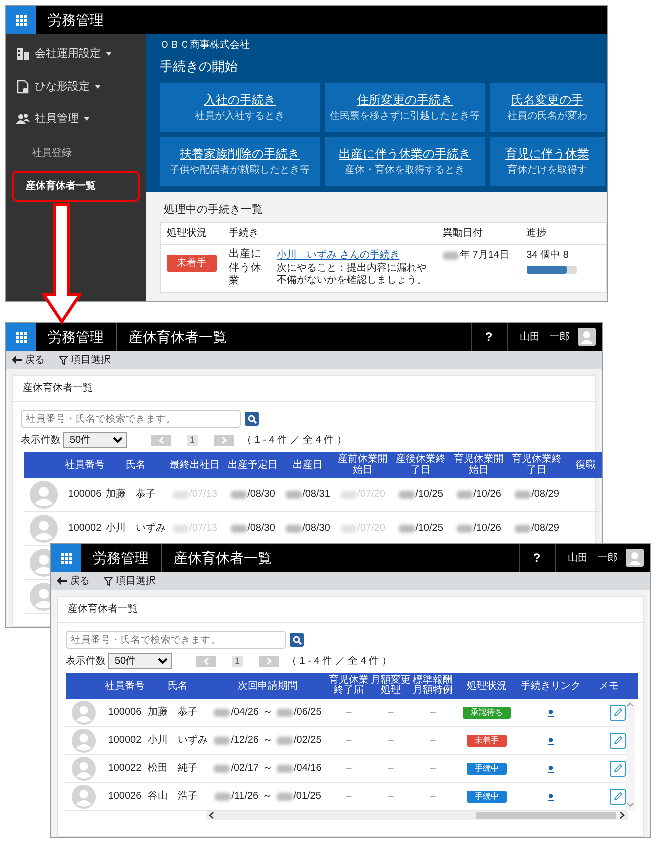  What do you see at coordinates (211, 815) in the screenshot?
I see `scroll-left-icon` at bounding box center [211, 815].